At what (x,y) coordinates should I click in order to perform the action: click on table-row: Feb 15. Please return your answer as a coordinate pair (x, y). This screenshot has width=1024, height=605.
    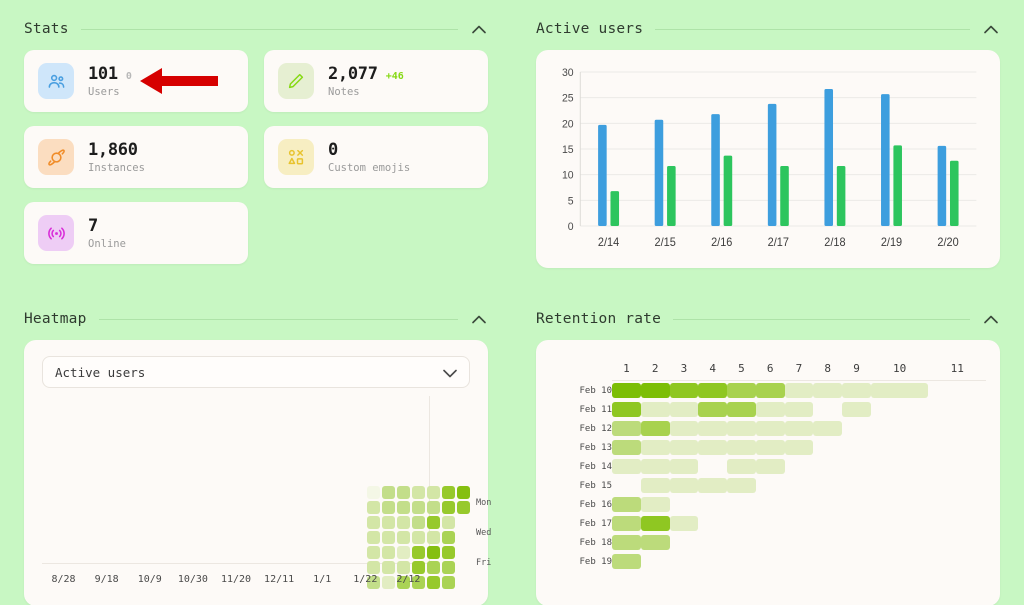
    Looking at the image, I should click on (768, 485).